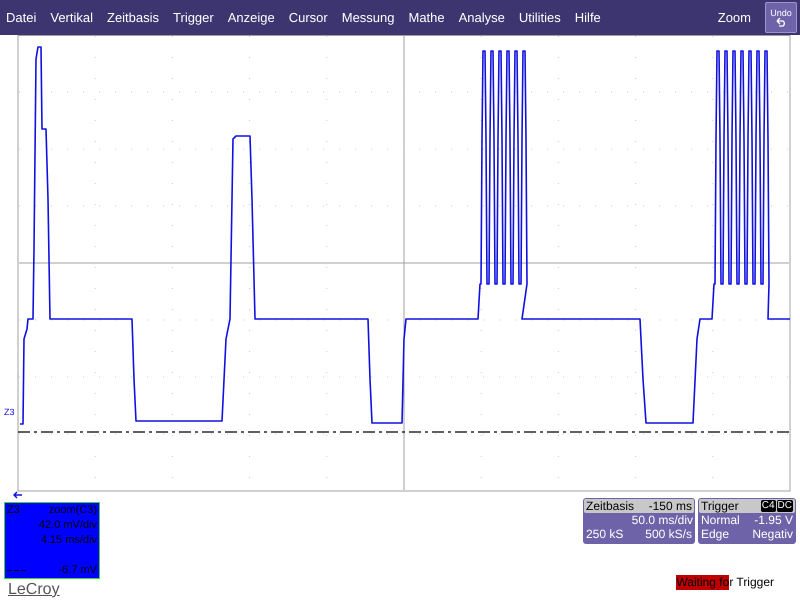 This screenshot has width=800, height=600. What do you see at coordinates (605, 534) in the screenshot?
I see `sample-count: 250 kS` at bounding box center [605, 534].